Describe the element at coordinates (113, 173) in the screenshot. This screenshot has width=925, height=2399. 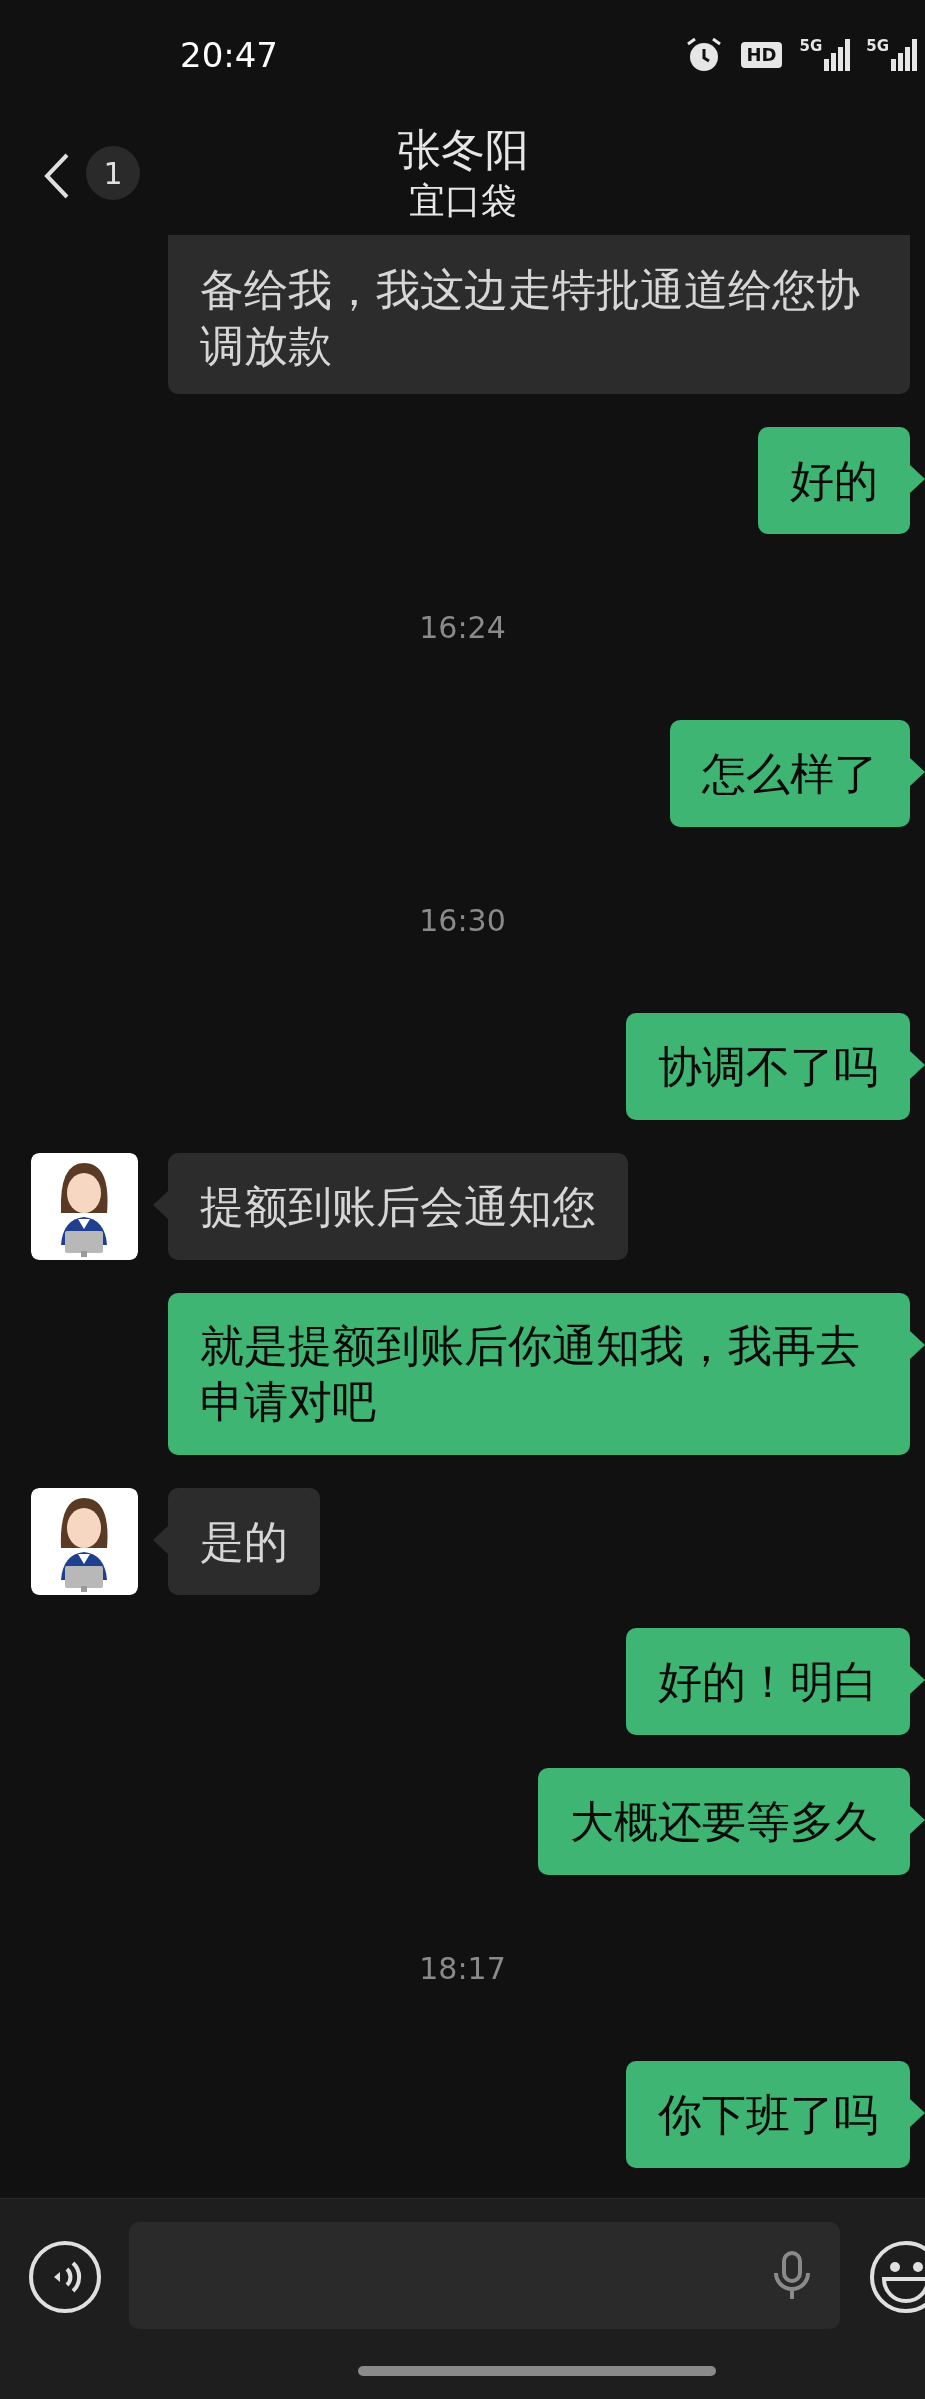
I see `unread-count-badge: 1` at that location.